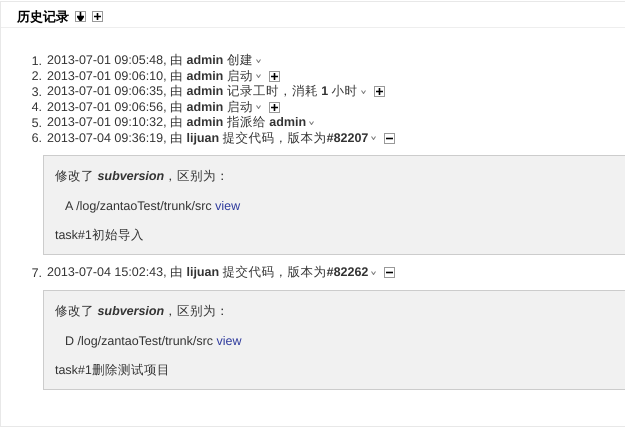 Image resolution: width=625 pixels, height=428 pixels. I want to click on list-number: 6., so click(36, 138).